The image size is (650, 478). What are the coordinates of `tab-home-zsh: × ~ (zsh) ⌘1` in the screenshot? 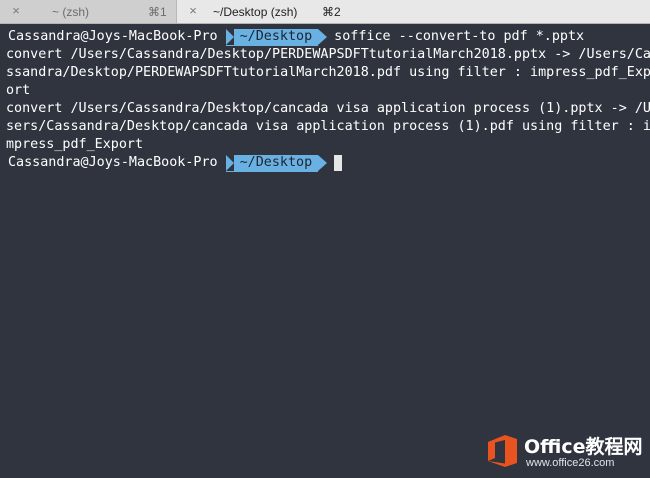 It's located at (88, 11).